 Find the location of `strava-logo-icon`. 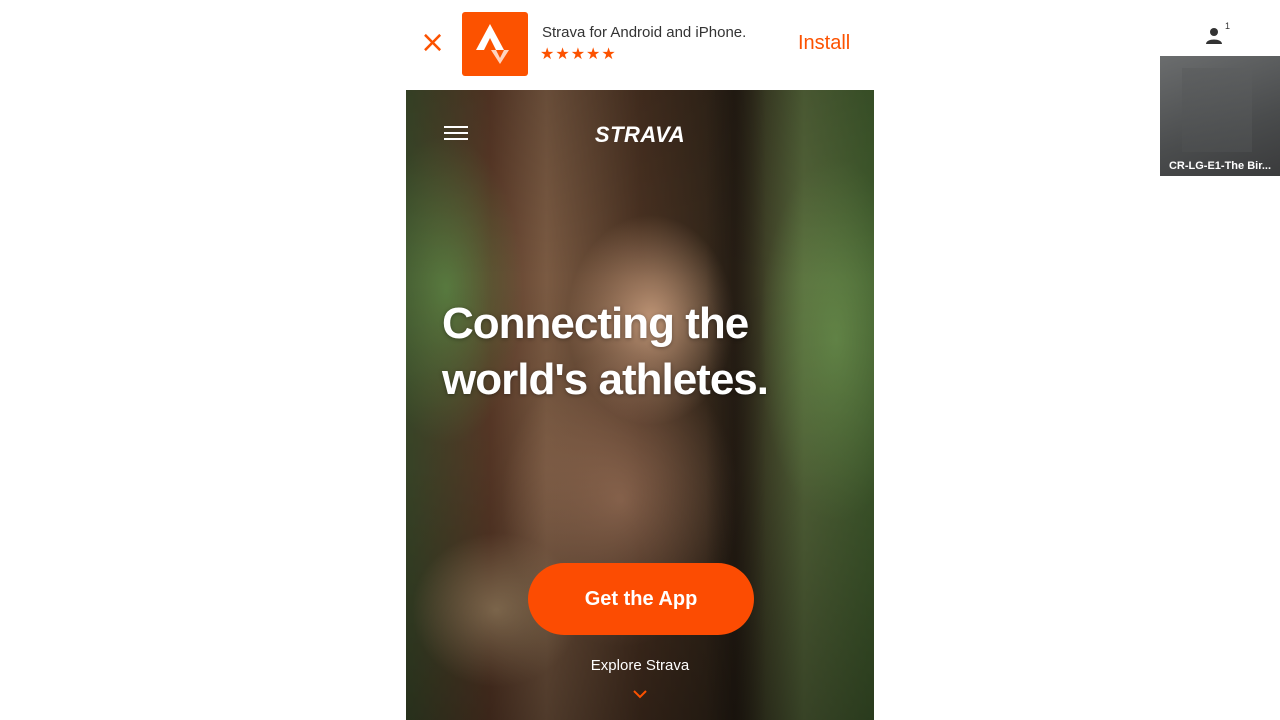

strava-logo-icon is located at coordinates (495, 44).